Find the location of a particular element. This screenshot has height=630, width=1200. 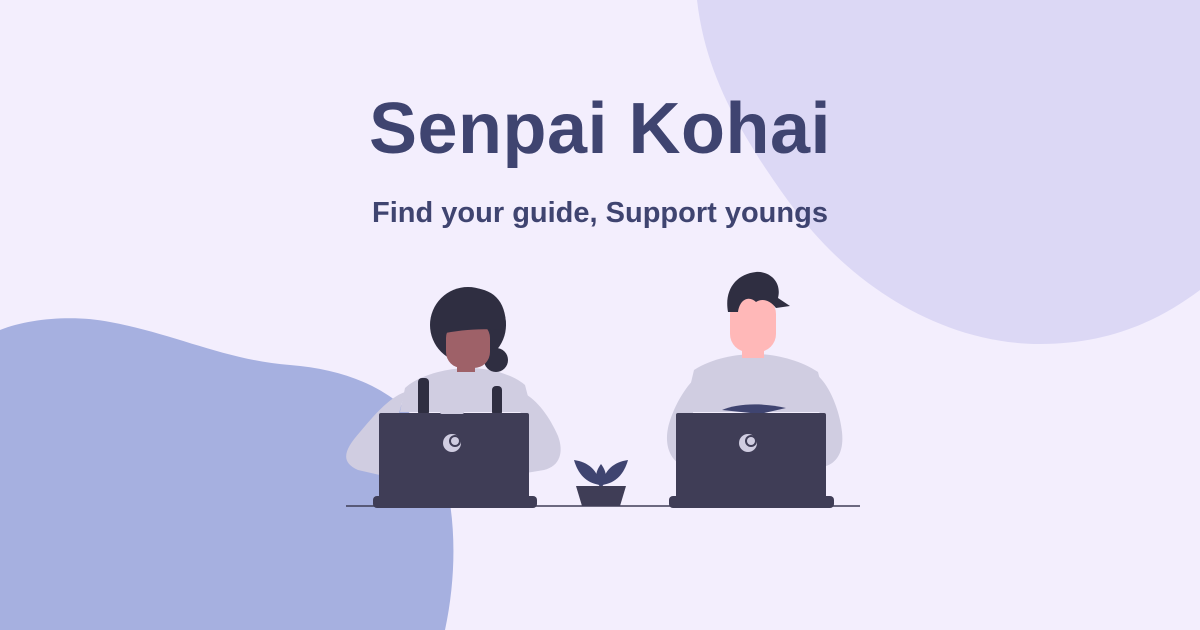

page-subtitle: Find your guide, Support youngs is located at coordinates (600, 213).